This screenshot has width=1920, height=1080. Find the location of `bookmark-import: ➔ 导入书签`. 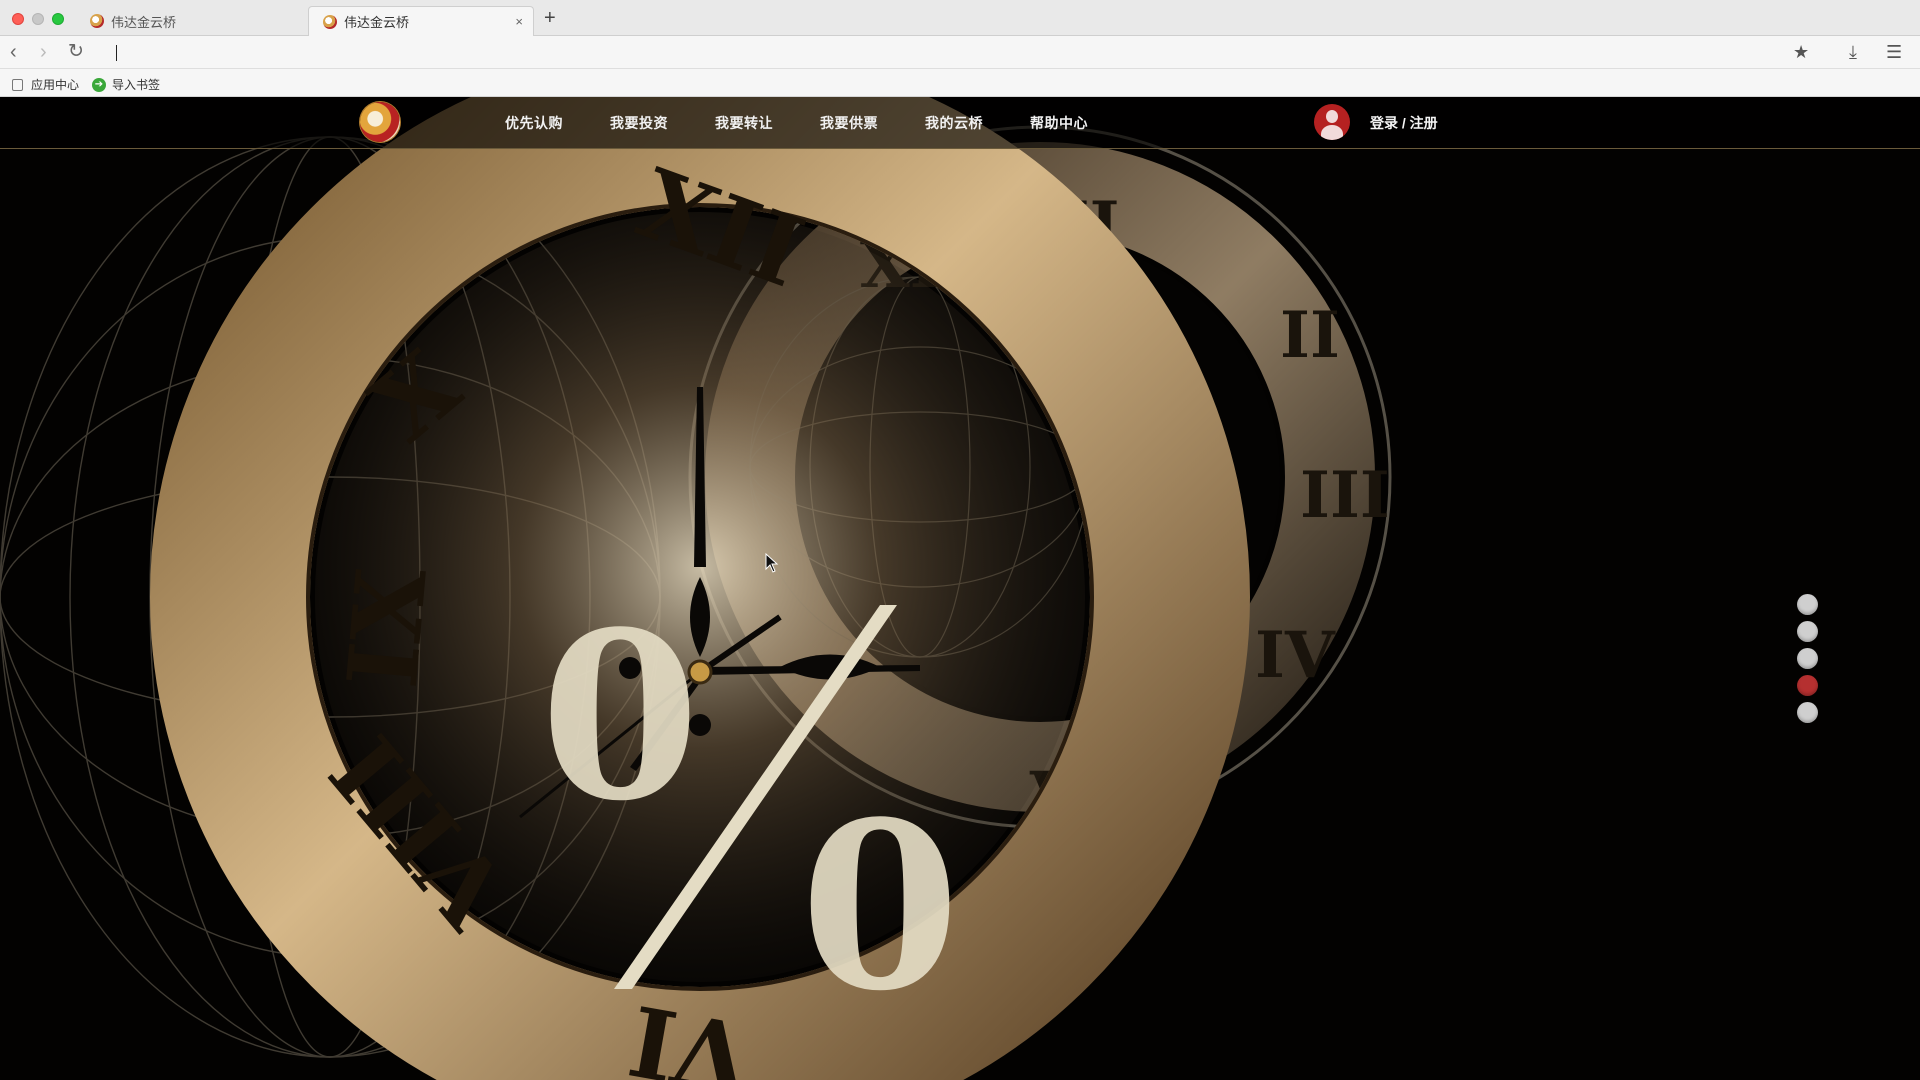

bookmark-import: ➔ 导入书签 is located at coordinates (126, 84).